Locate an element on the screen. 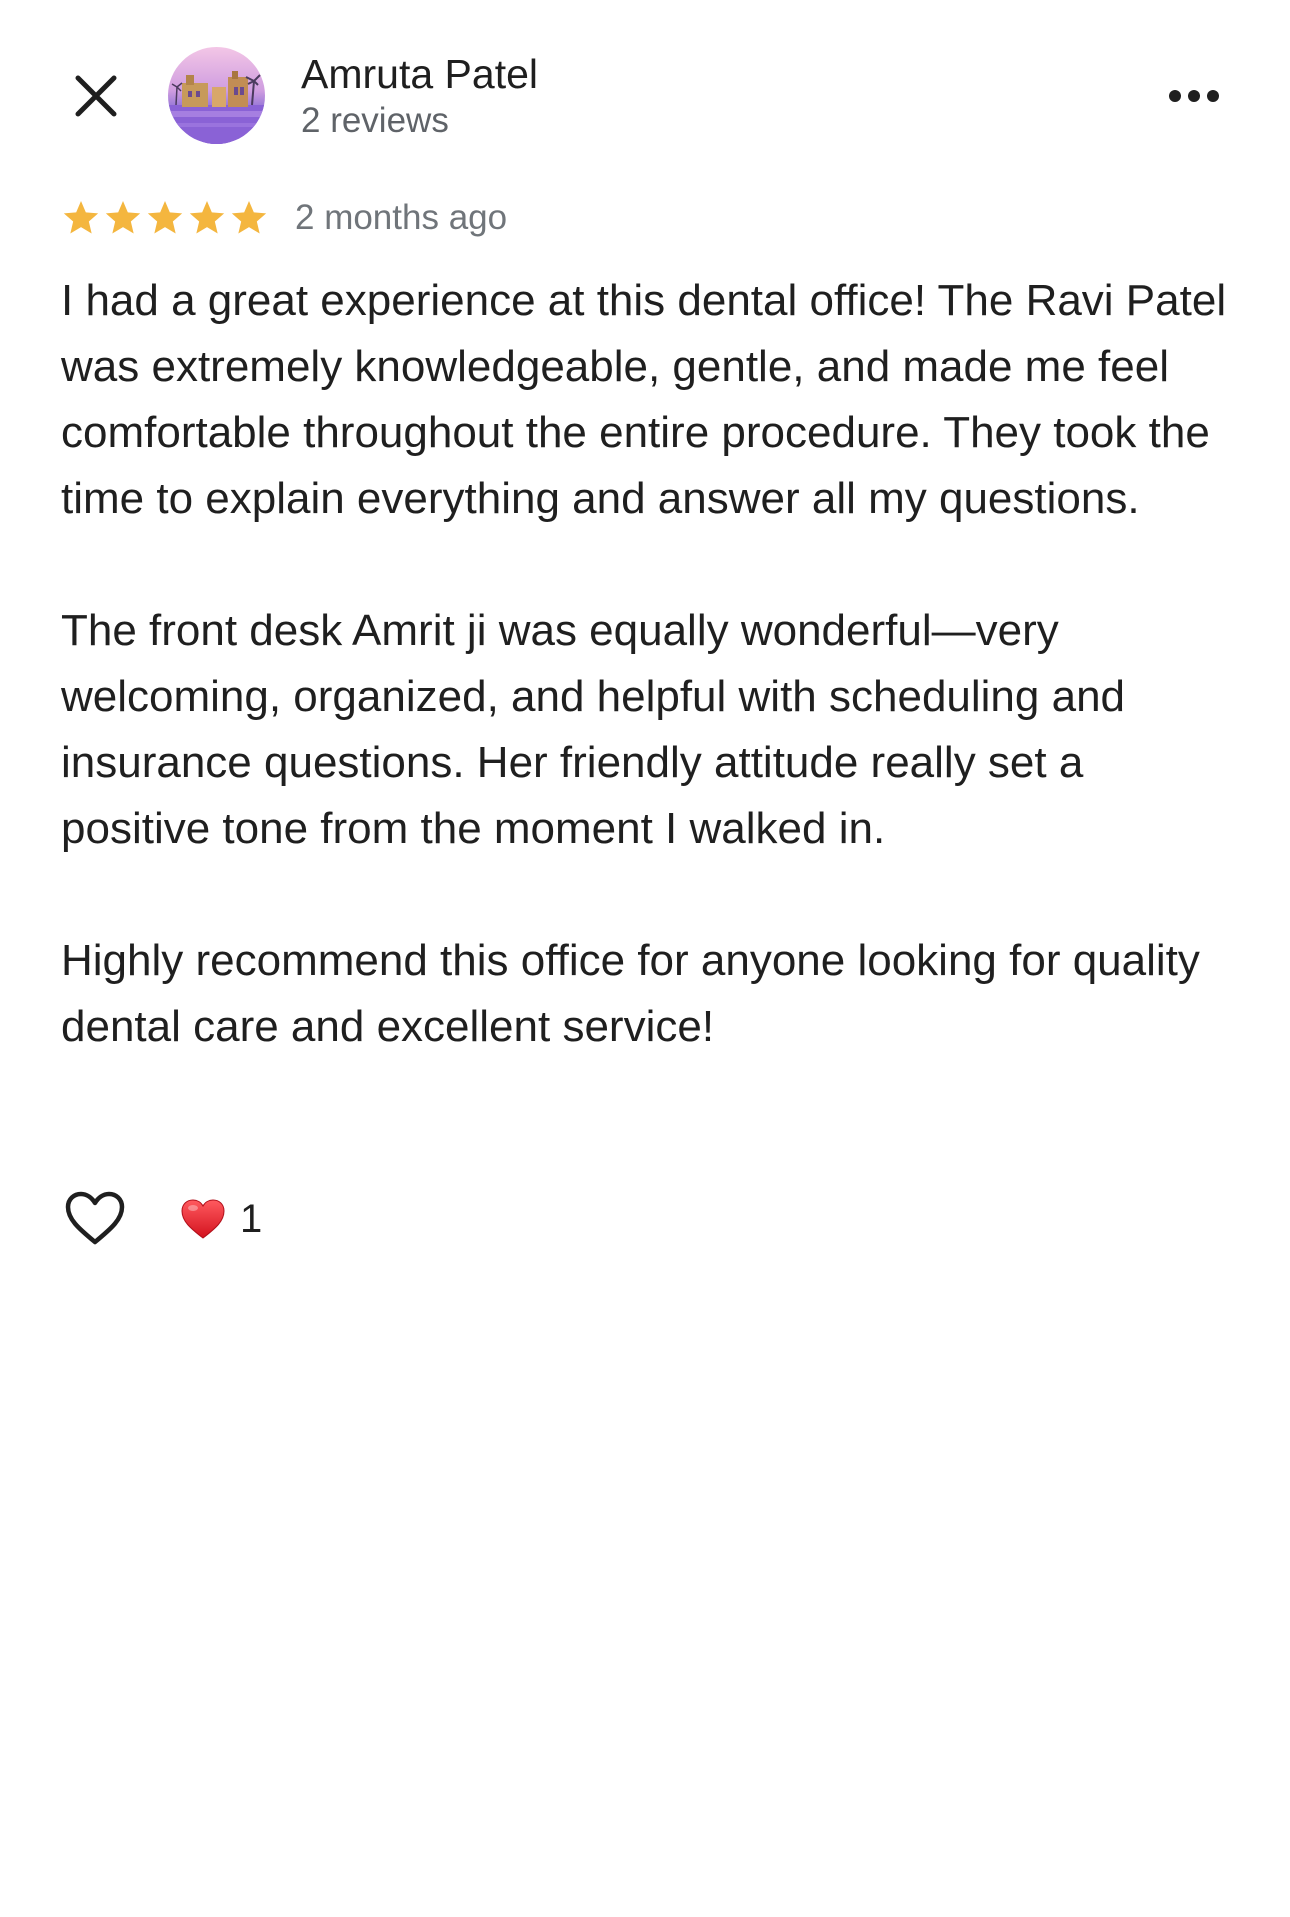 The image size is (1290, 1917). author-review-count: 2 reviews is located at coordinates (375, 121).